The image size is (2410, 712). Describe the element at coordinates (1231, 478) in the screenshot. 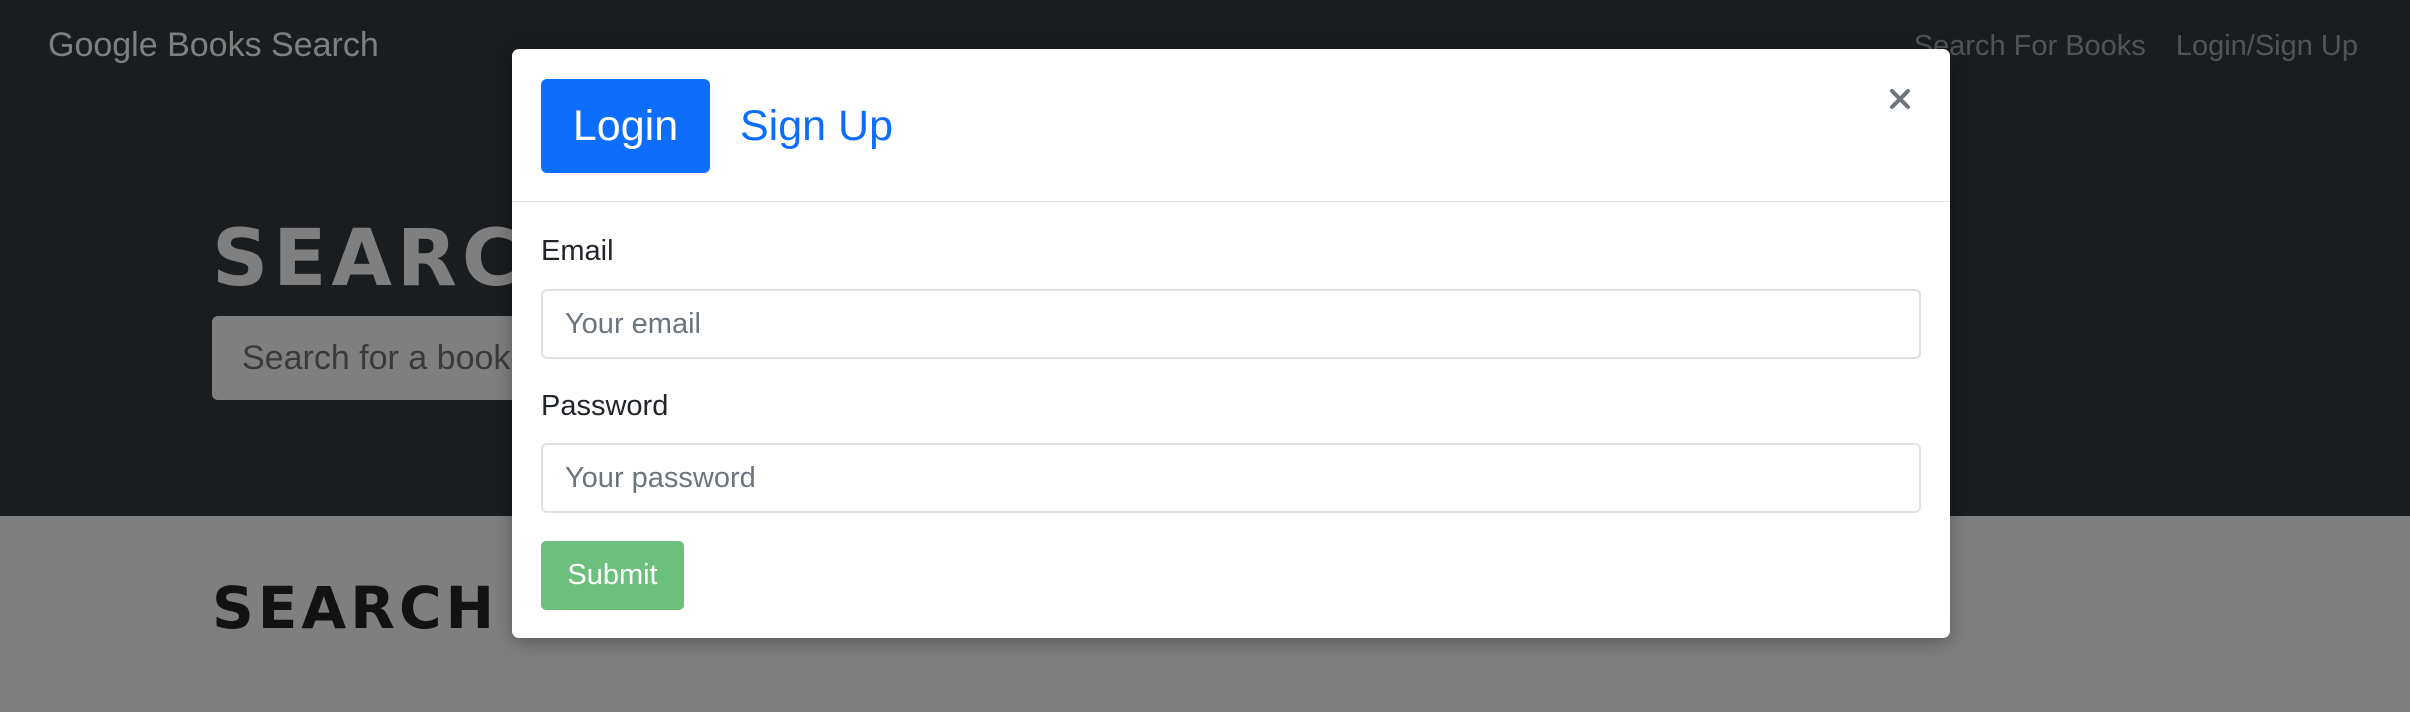

I see `password-field` at that location.